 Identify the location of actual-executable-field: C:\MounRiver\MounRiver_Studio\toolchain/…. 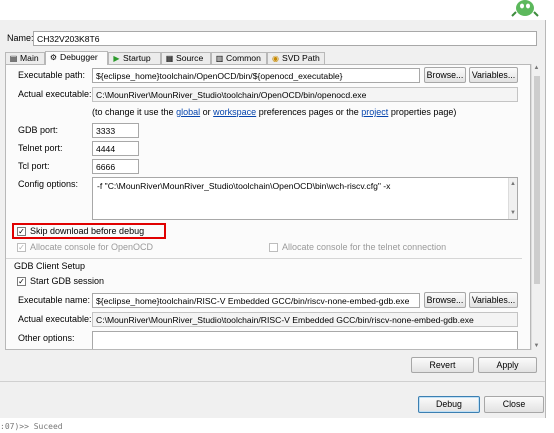
(305, 94).